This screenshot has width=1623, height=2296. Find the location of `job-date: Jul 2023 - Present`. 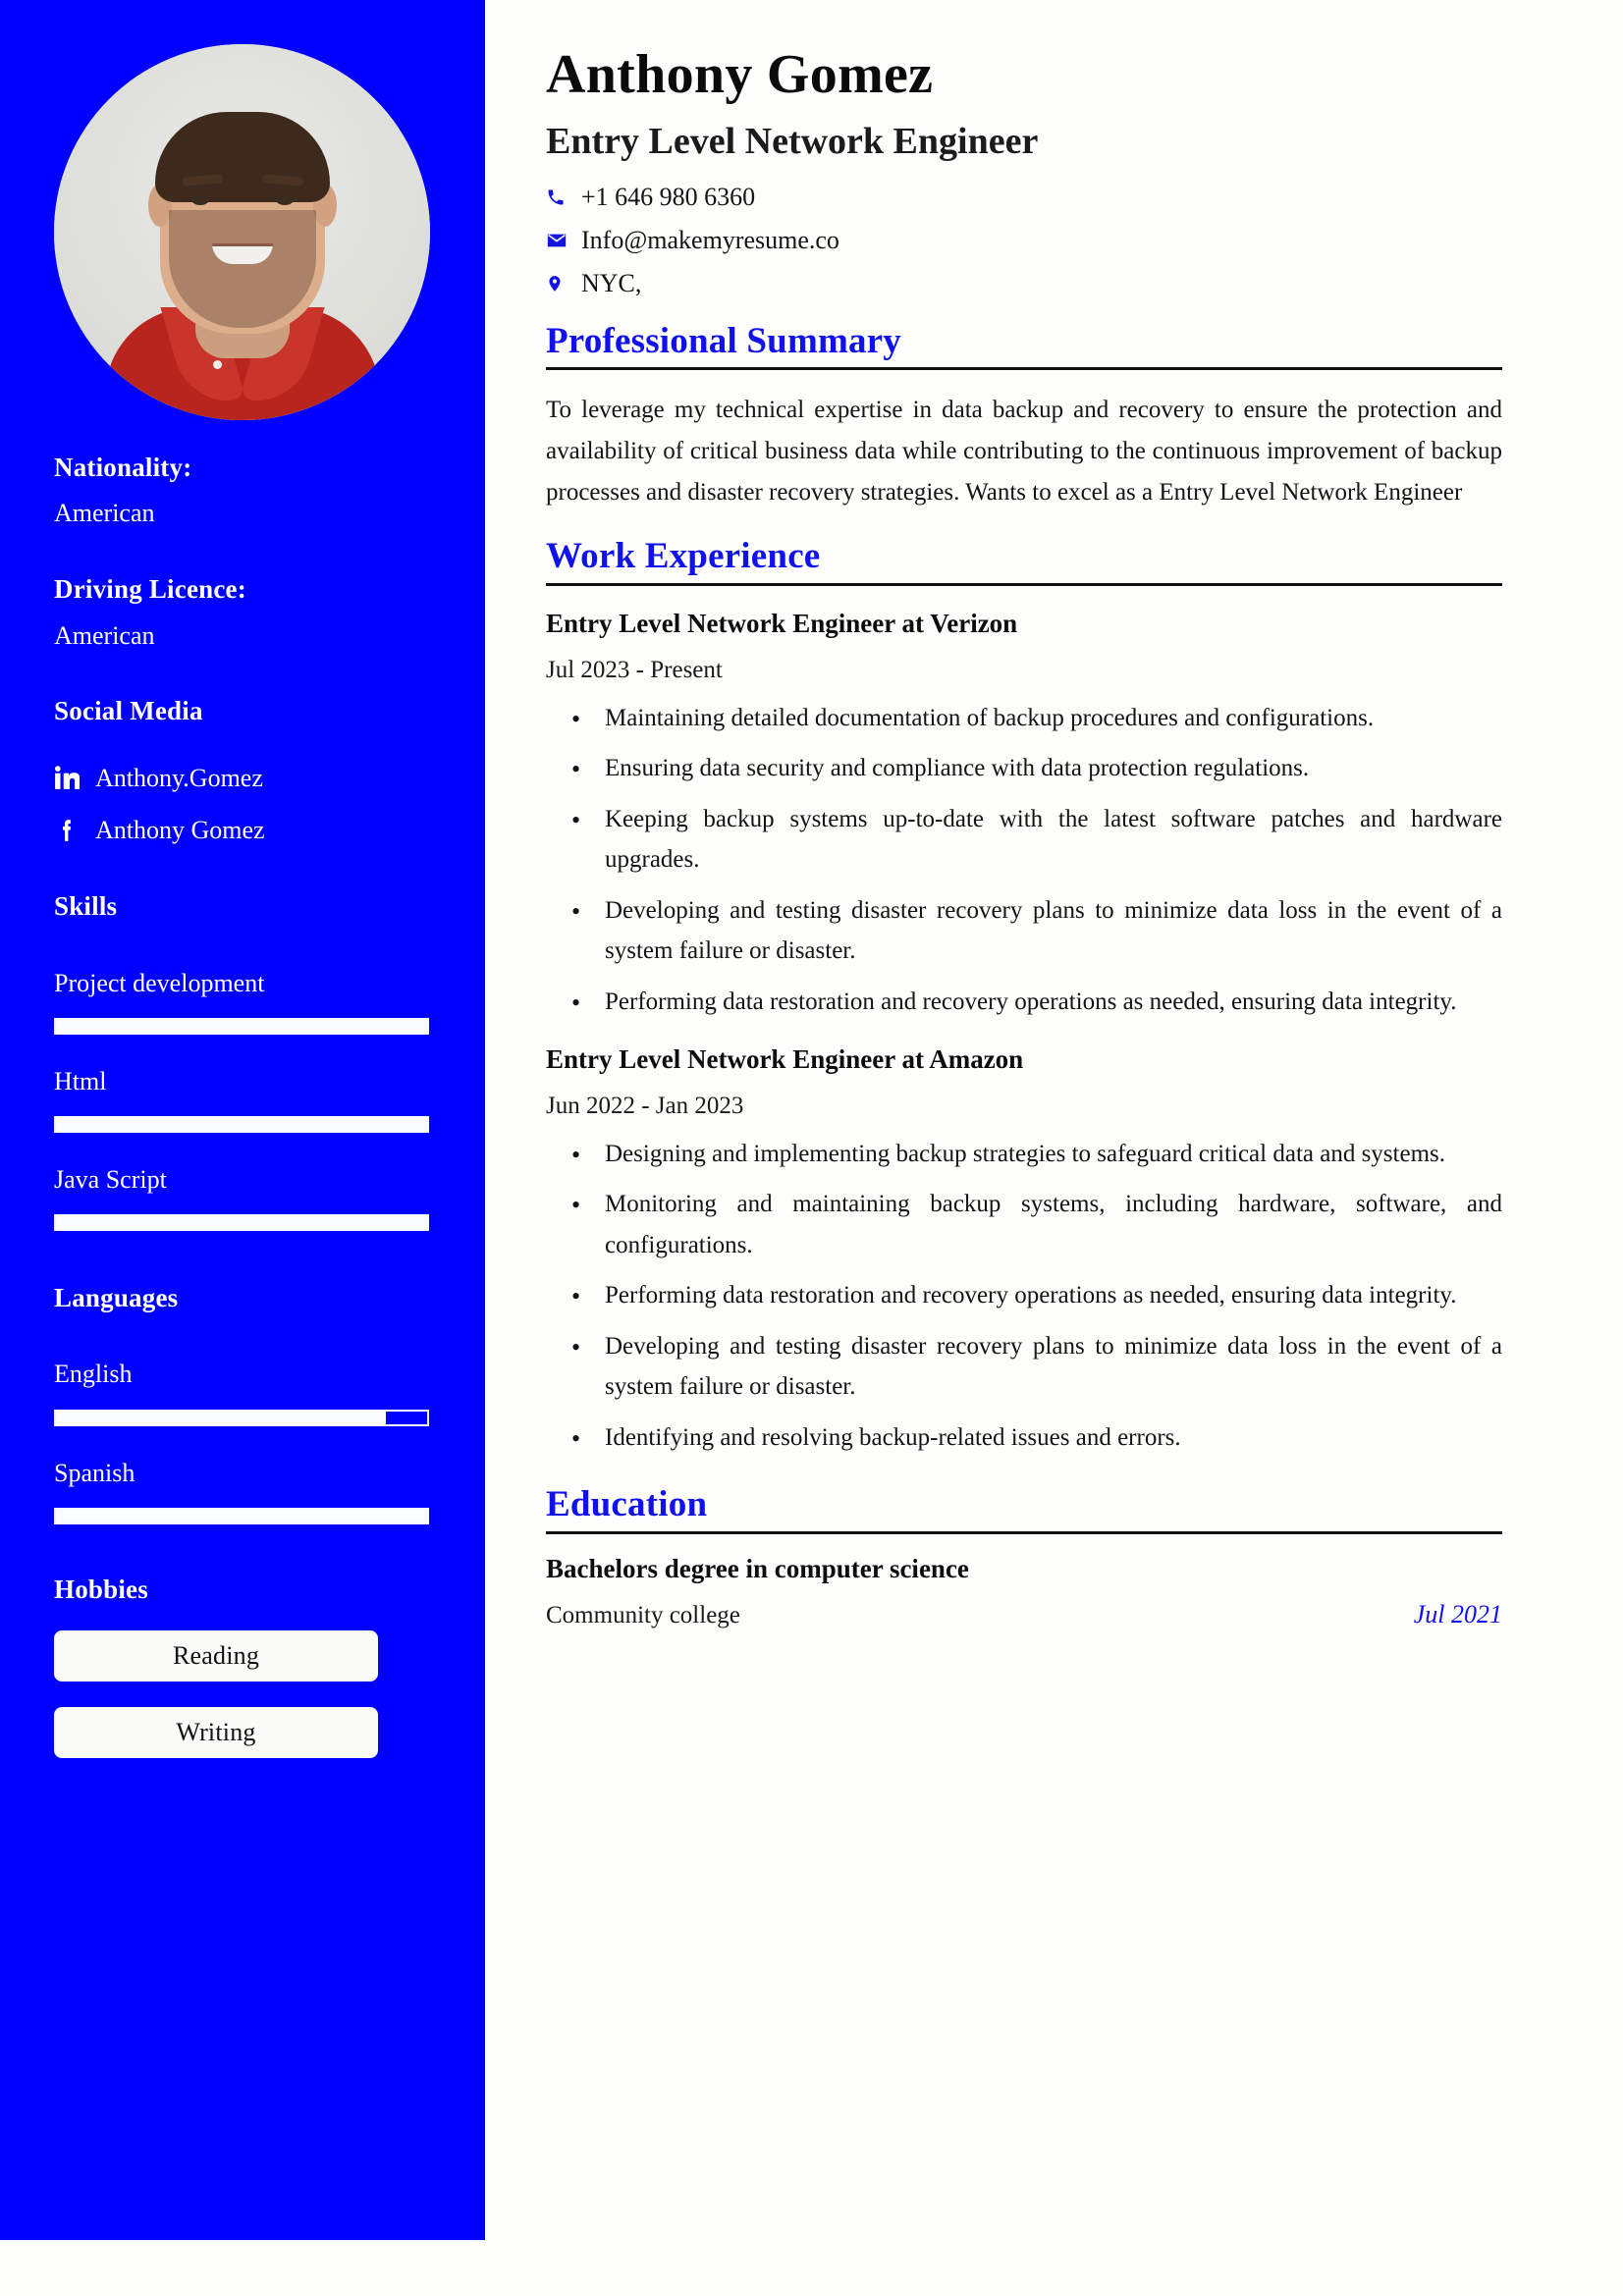

job-date: Jul 2023 - Present is located at coordinates (634, 669).